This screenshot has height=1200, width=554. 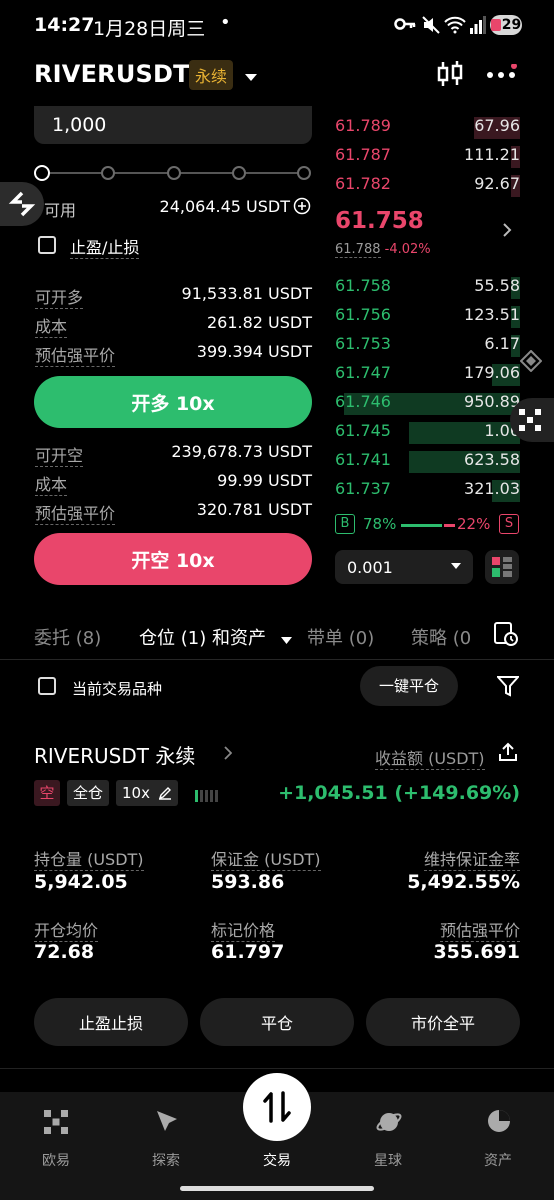 I want to click on mark-price-label: 标记价格, so click(x=243, y=929).